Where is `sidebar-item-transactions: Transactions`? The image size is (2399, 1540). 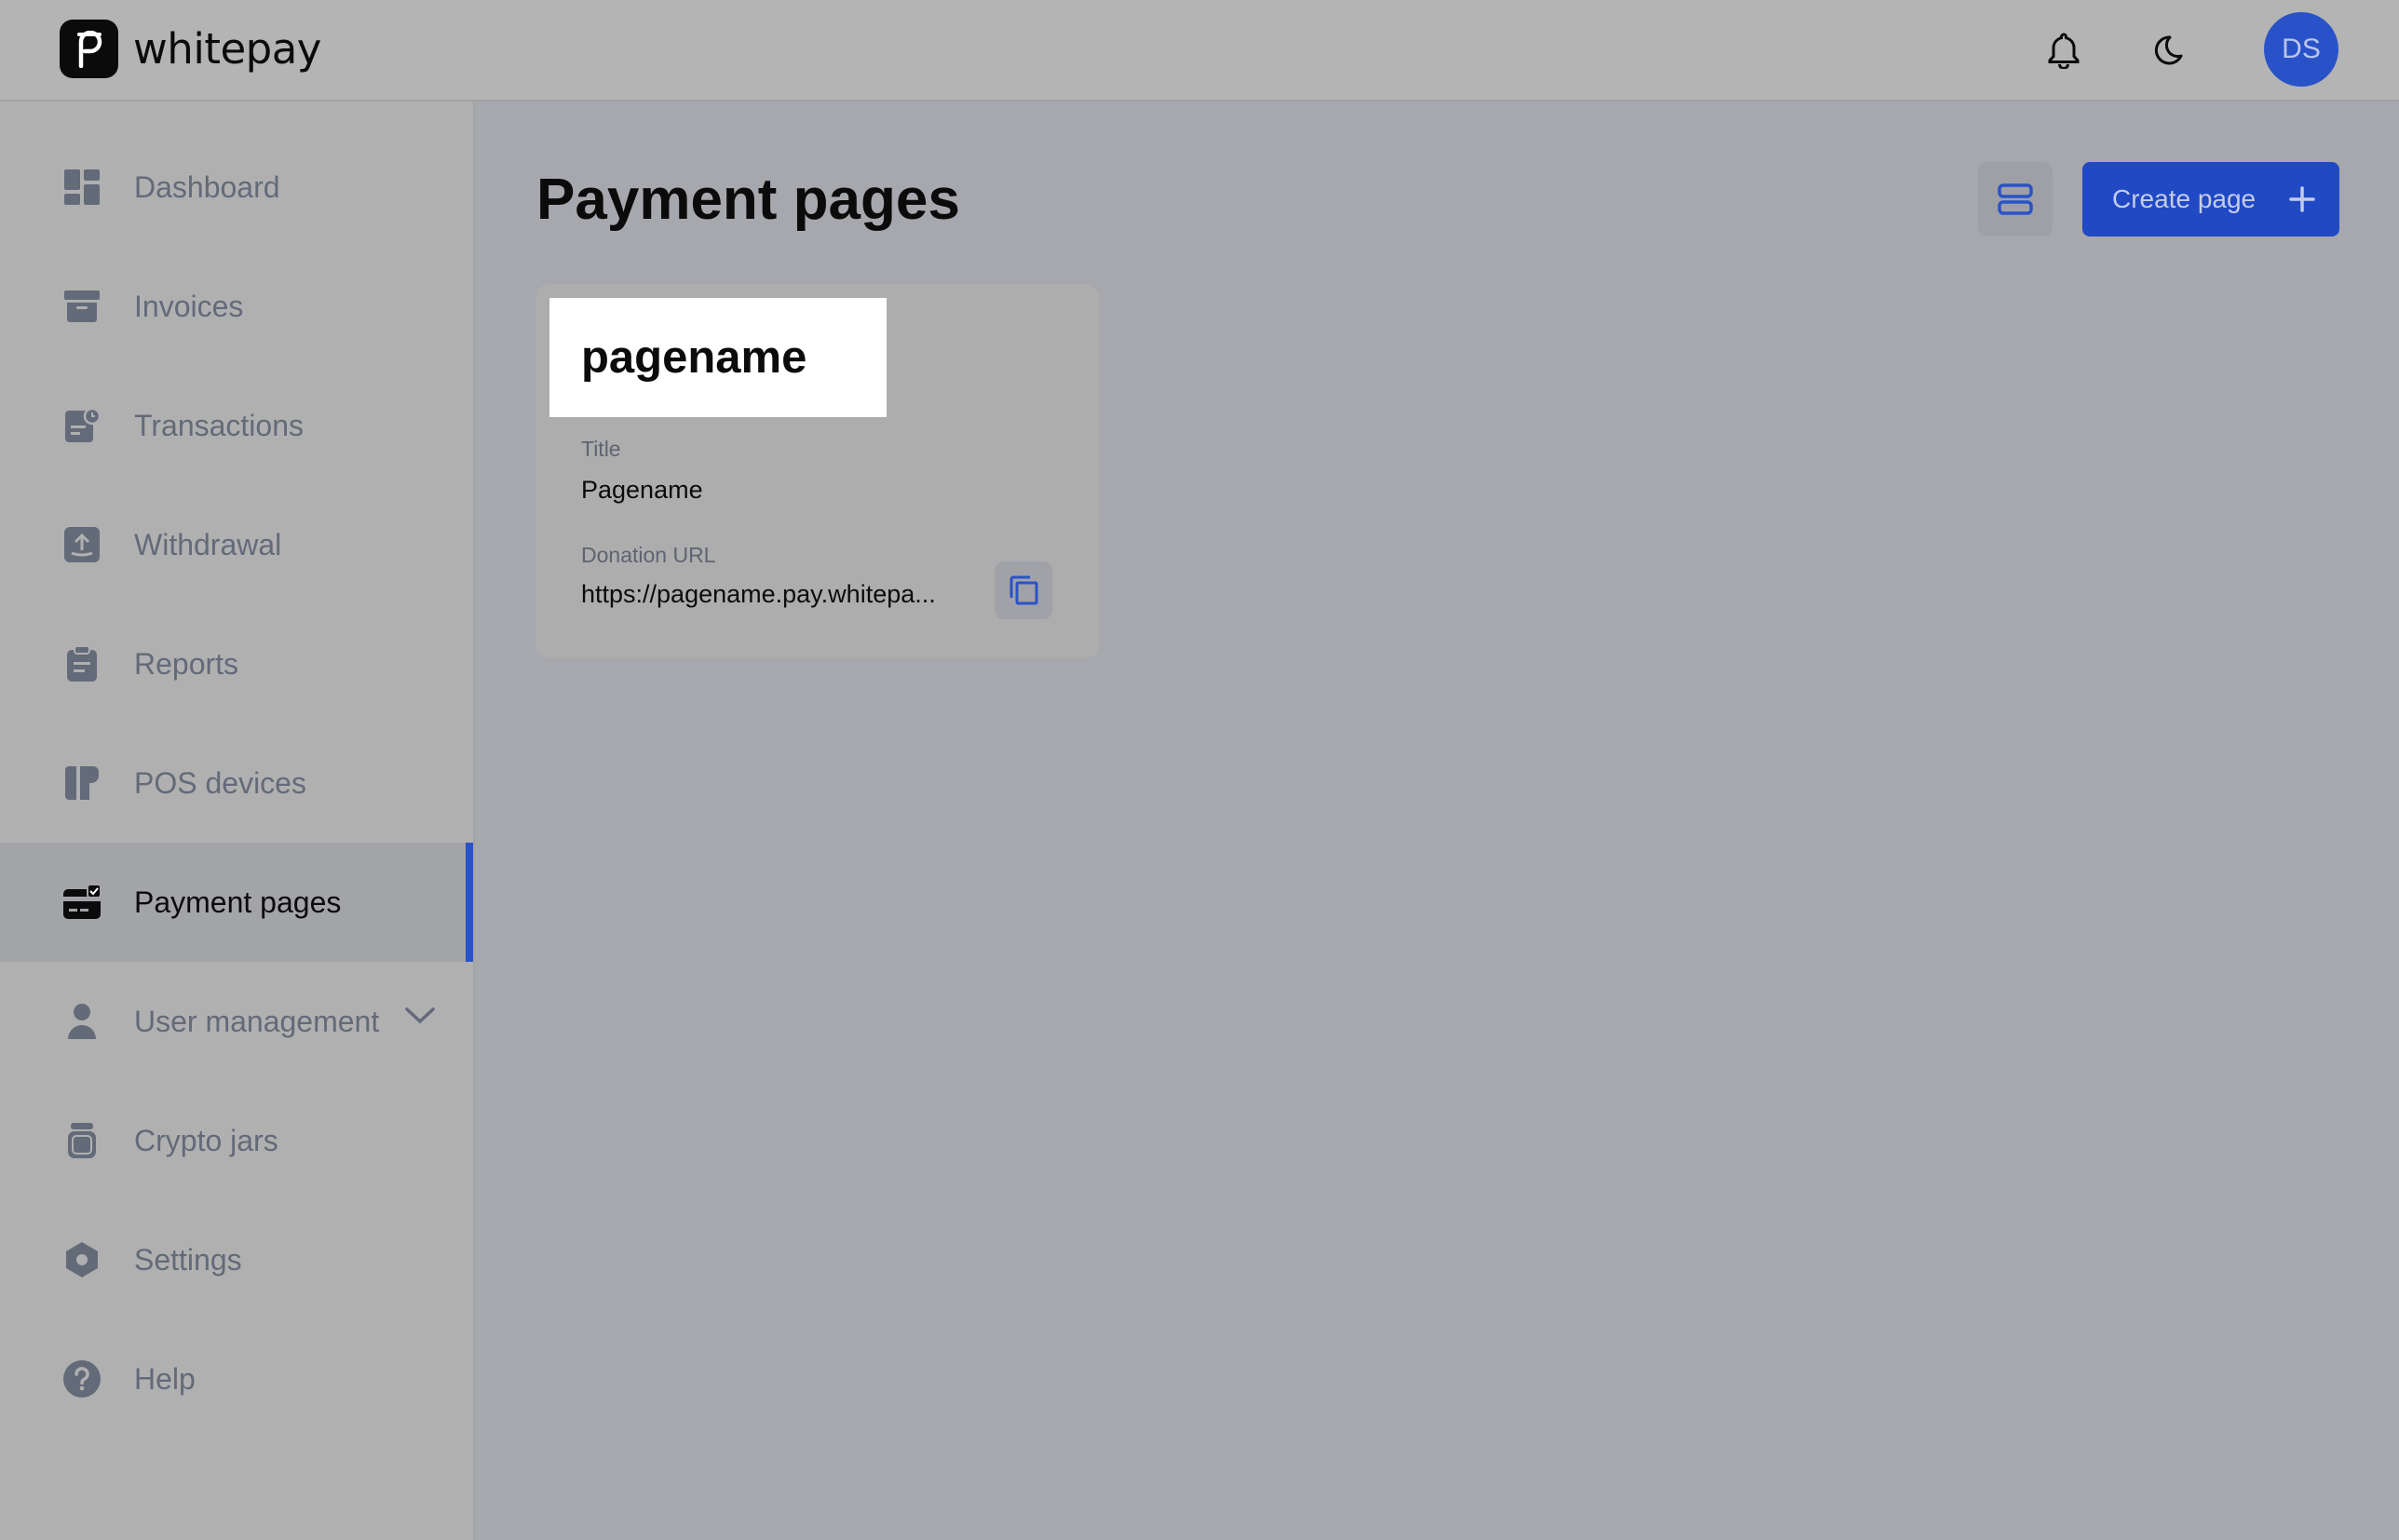
sidebar-item-transactions: Transactions is located at coordinates (236, 425).